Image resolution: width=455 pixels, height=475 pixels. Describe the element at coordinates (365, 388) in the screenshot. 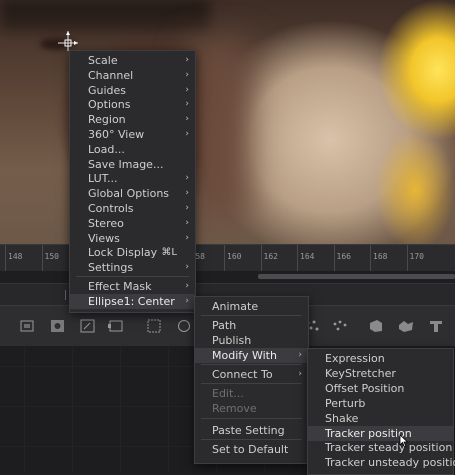

I see `menu-item-label: Offset Position` at that location.